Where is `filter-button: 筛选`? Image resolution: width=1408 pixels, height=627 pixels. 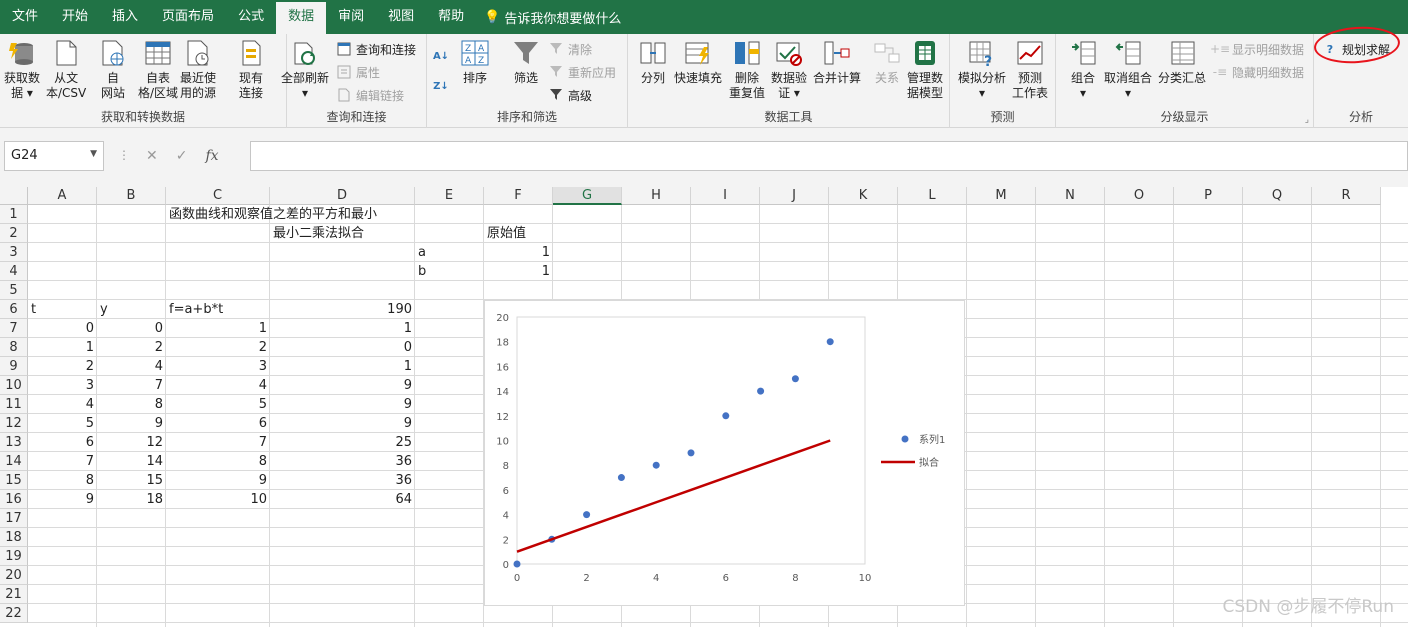 filter-button: 筛选 is located at coordinates (526, 62).